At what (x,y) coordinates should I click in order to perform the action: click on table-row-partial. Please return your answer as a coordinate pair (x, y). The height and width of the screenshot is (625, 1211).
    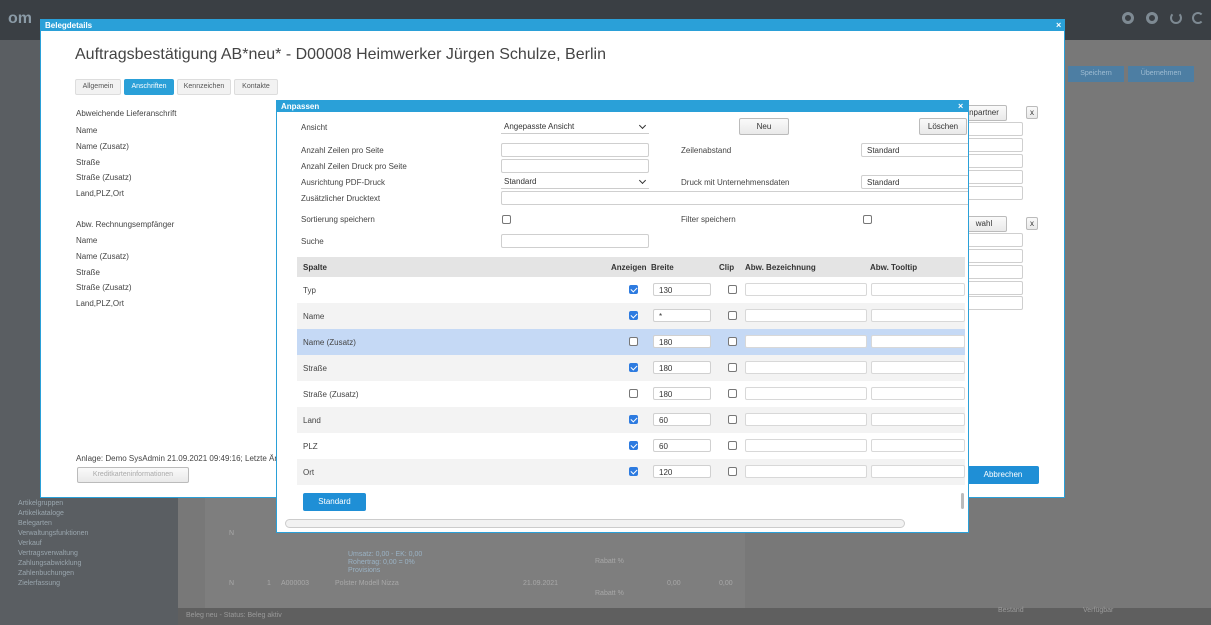
    Looking at the image, I should click on (631, 488).